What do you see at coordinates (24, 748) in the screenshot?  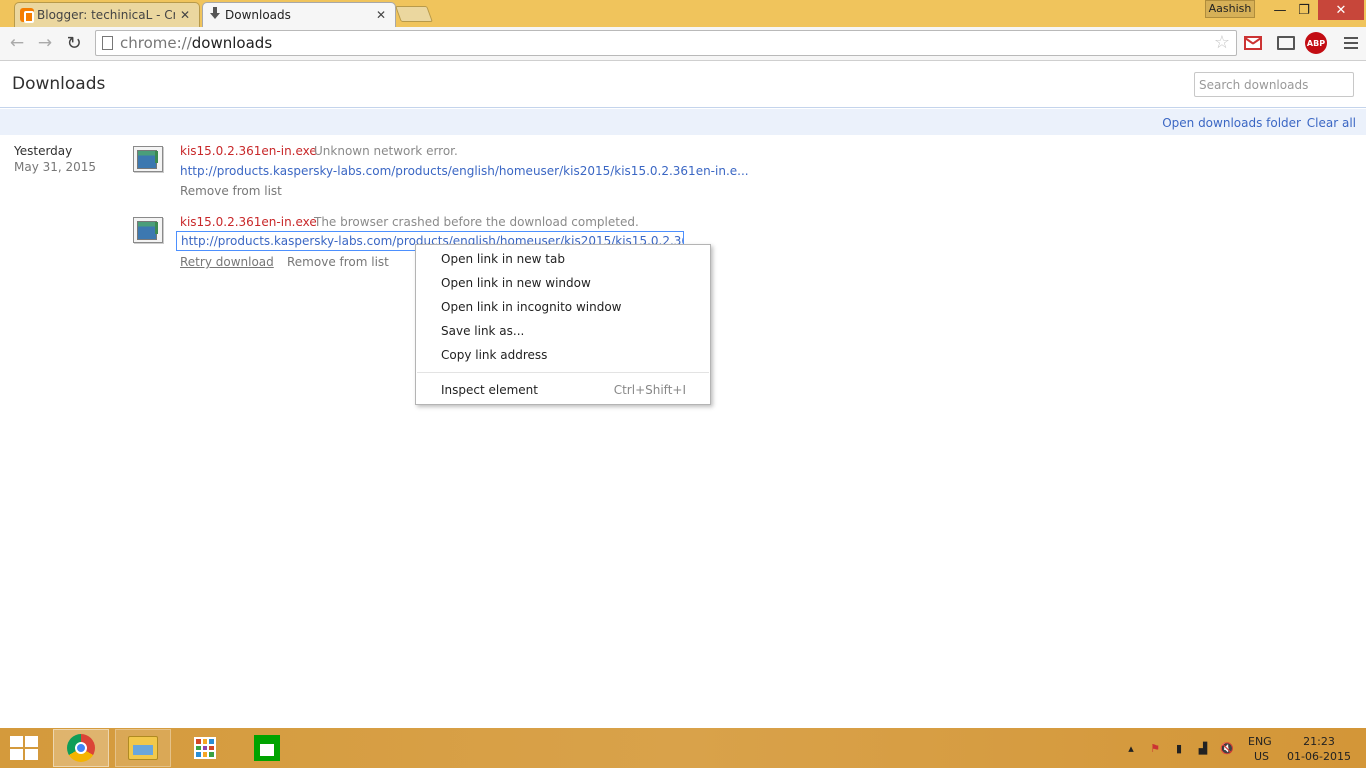 I see `start-button` at bounding box center [24, 748].